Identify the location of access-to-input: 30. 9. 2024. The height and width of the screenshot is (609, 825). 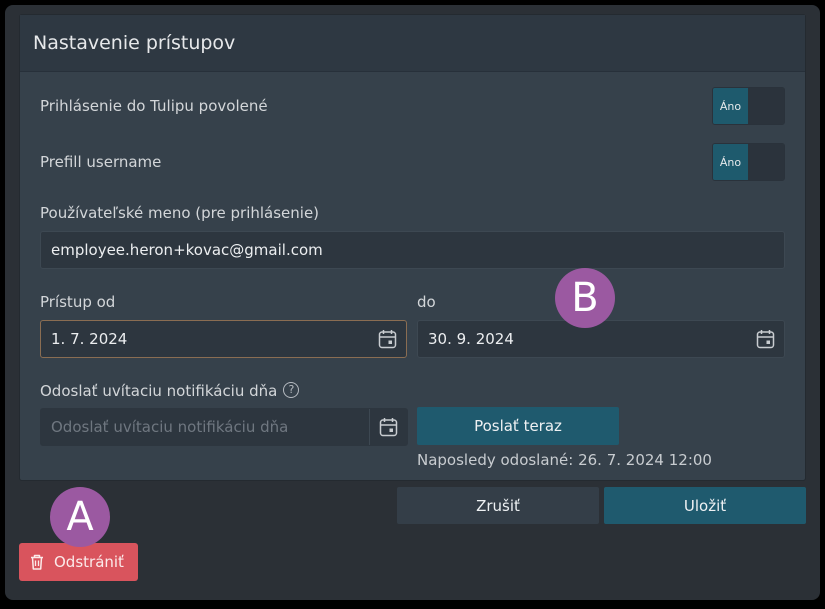
(601, 339).